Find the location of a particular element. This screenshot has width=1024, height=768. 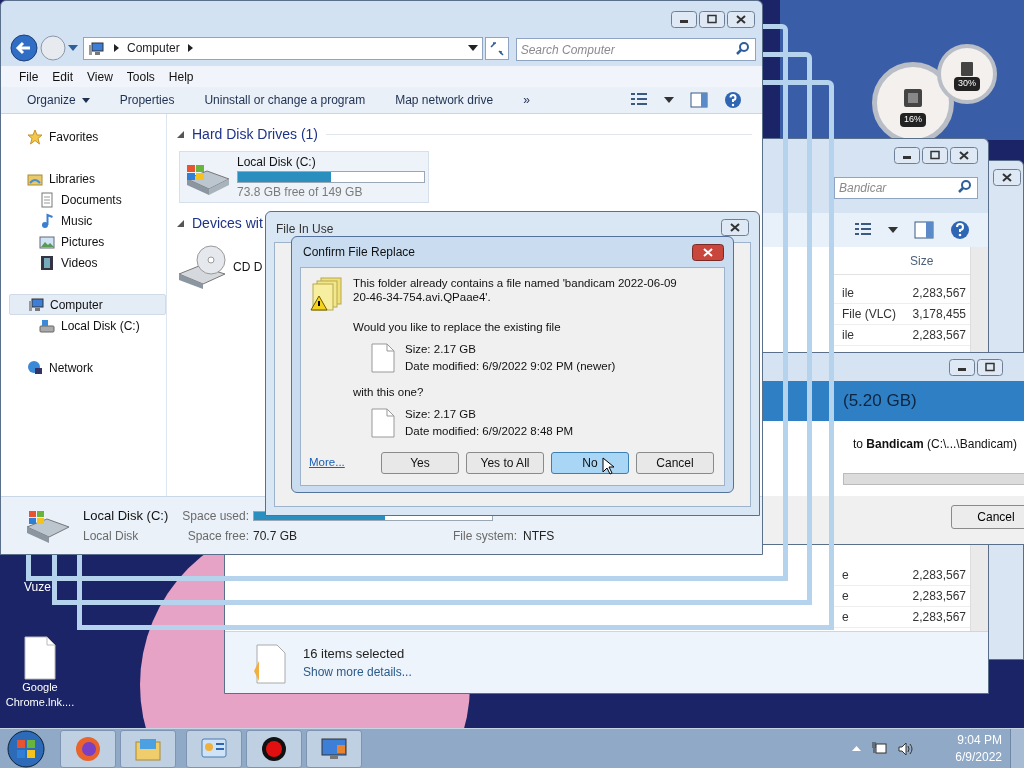

dialog-title: File In Use is located at coordinates (305, 229).